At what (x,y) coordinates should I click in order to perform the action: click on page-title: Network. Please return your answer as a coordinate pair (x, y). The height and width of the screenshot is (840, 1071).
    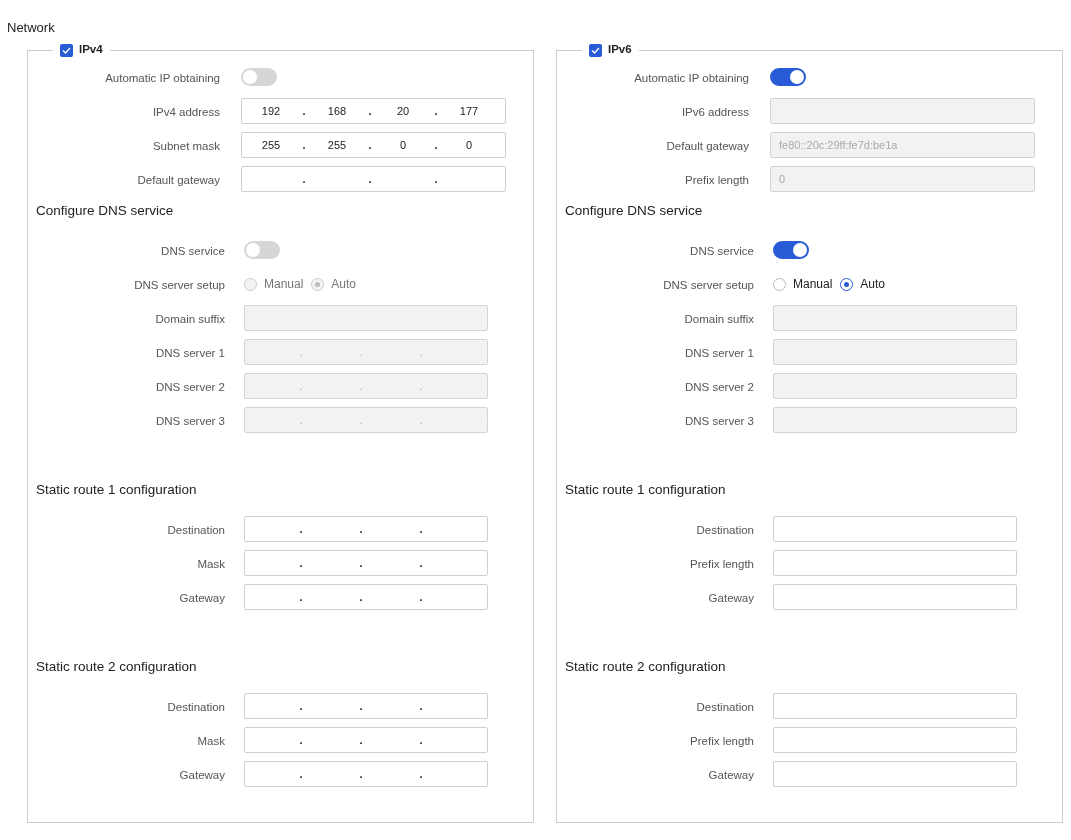
    Looking at the image, I should click on (31, 27).